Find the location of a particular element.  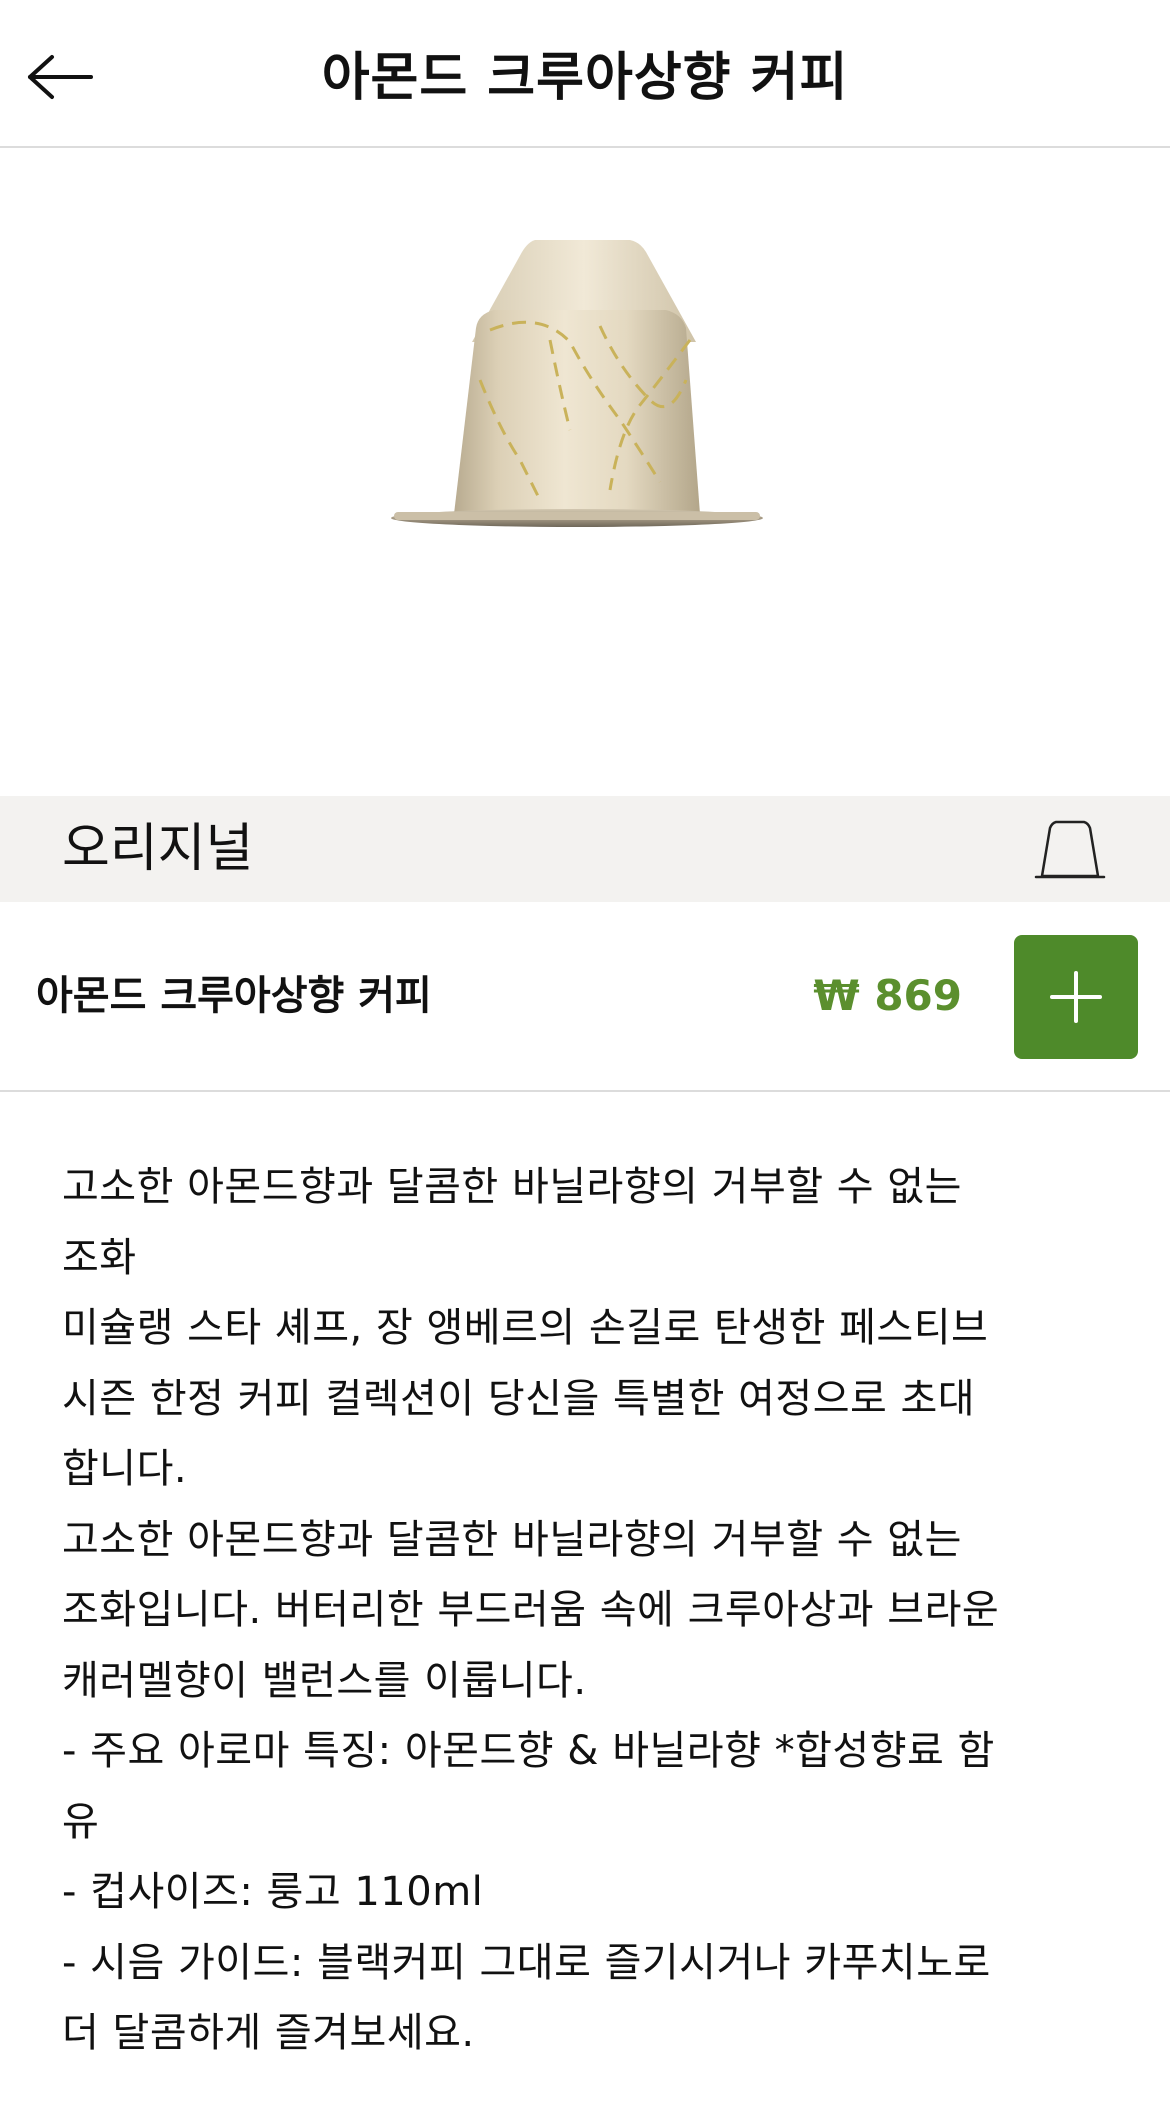

description-line: - 컵사이즈: 룽고 110ml is located at coordinates (273, 1892).